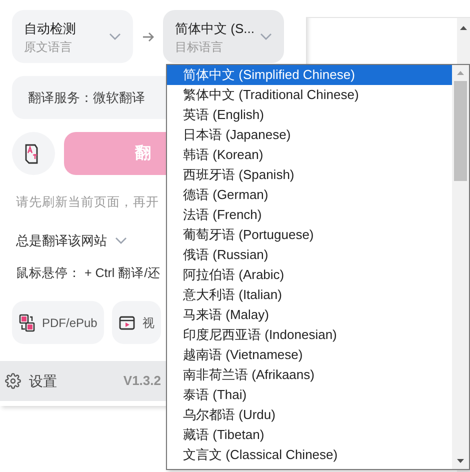  Describe the element at coordinates (88, 273) in the screenshot. I see `hover-setting-text: 鼠标悬停： + Ctrl 翻译/还` at that location.